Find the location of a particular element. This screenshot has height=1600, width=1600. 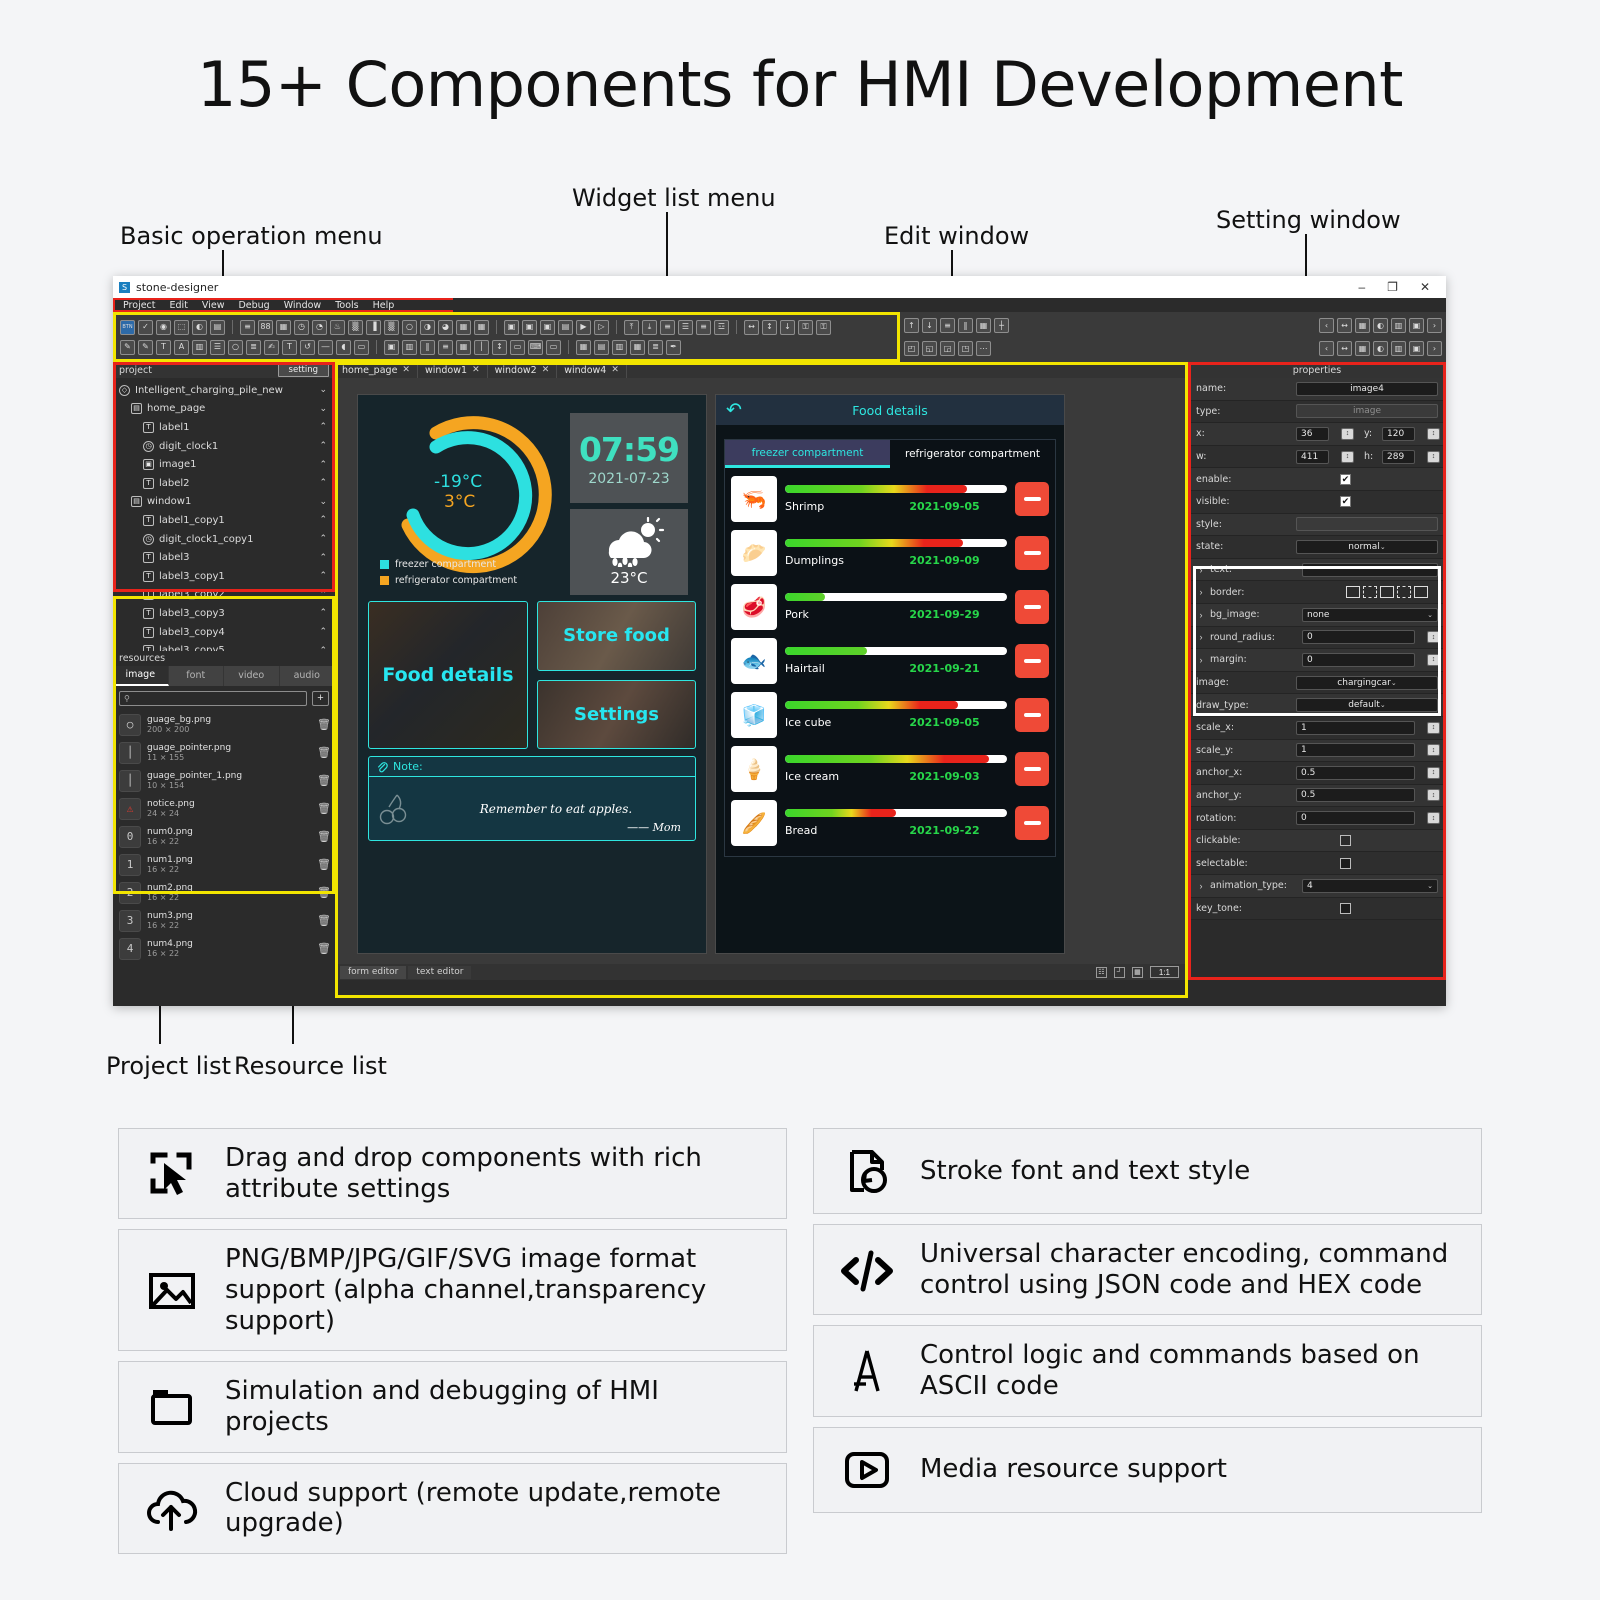

resource-item: 2 num2.png 16 × 22 🗑 is located at coordinates (224, 893).